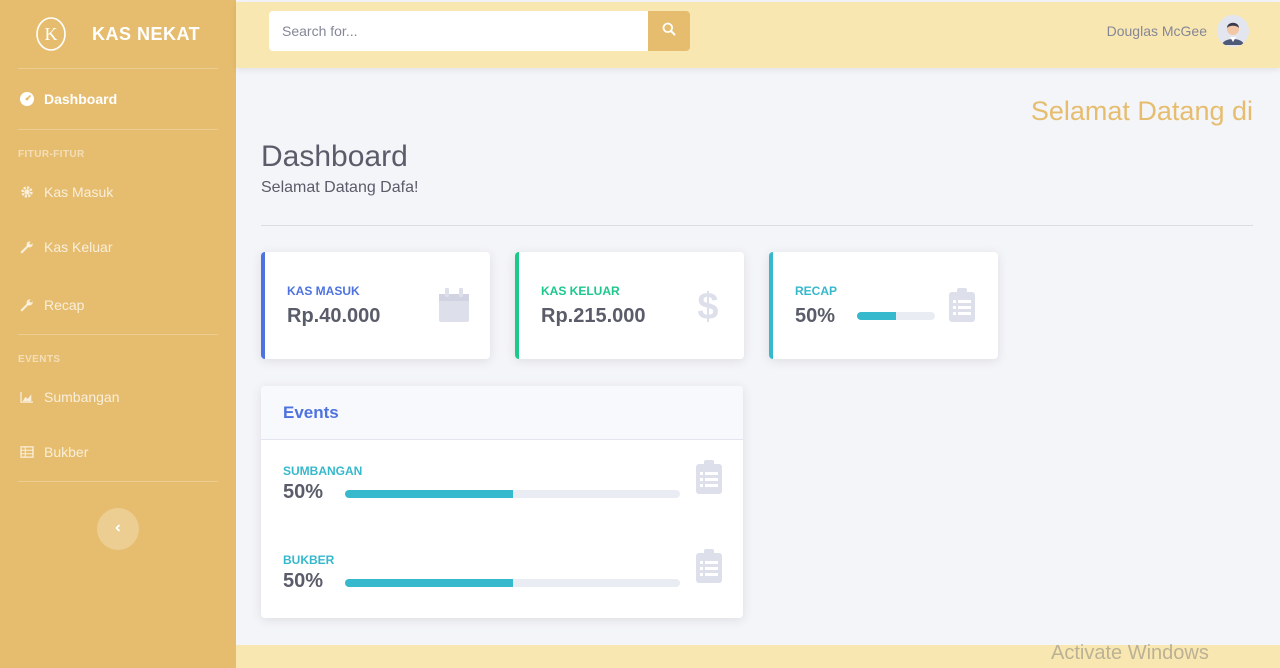  I want to click on card-kas-keluar: KAS KELUAR Rp.215.000 $, so click(629, 305).